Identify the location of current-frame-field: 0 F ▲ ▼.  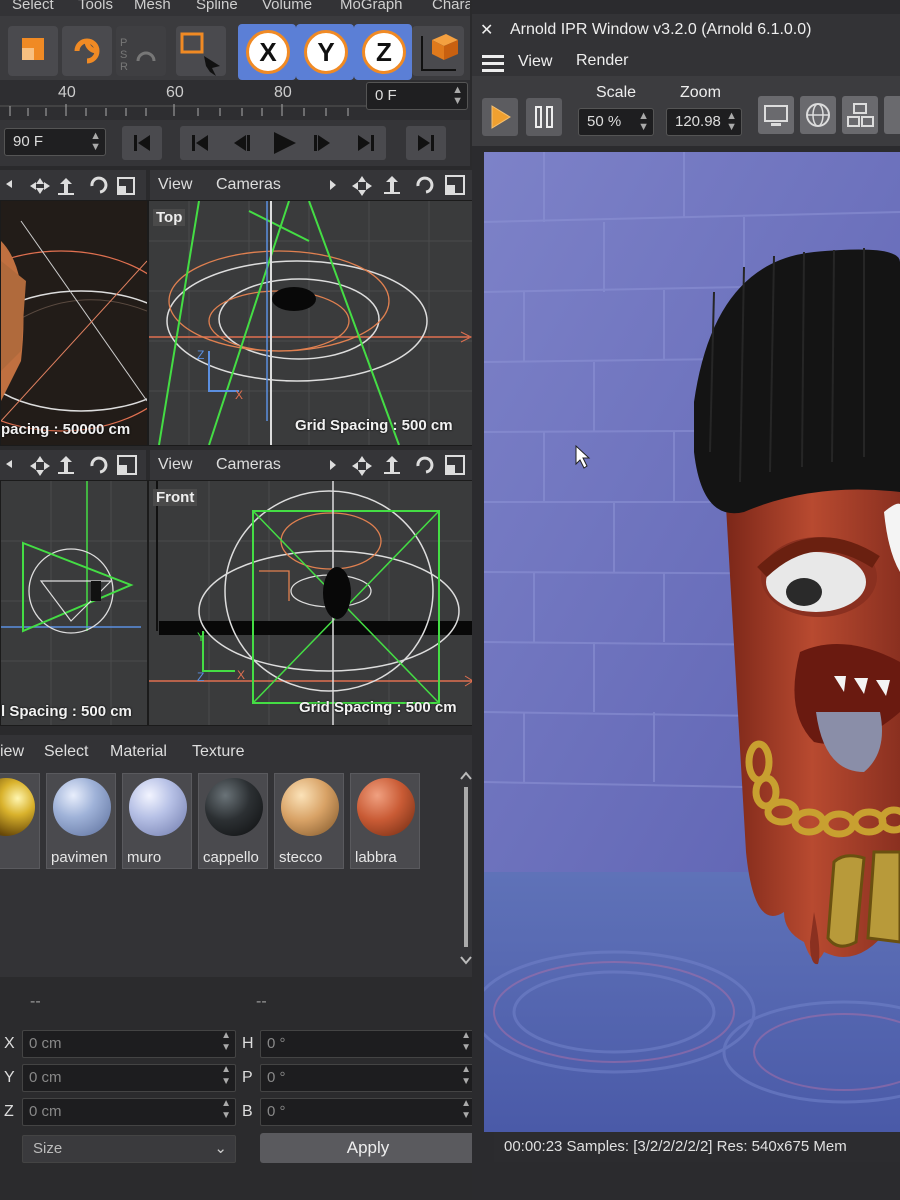
(417, 96).